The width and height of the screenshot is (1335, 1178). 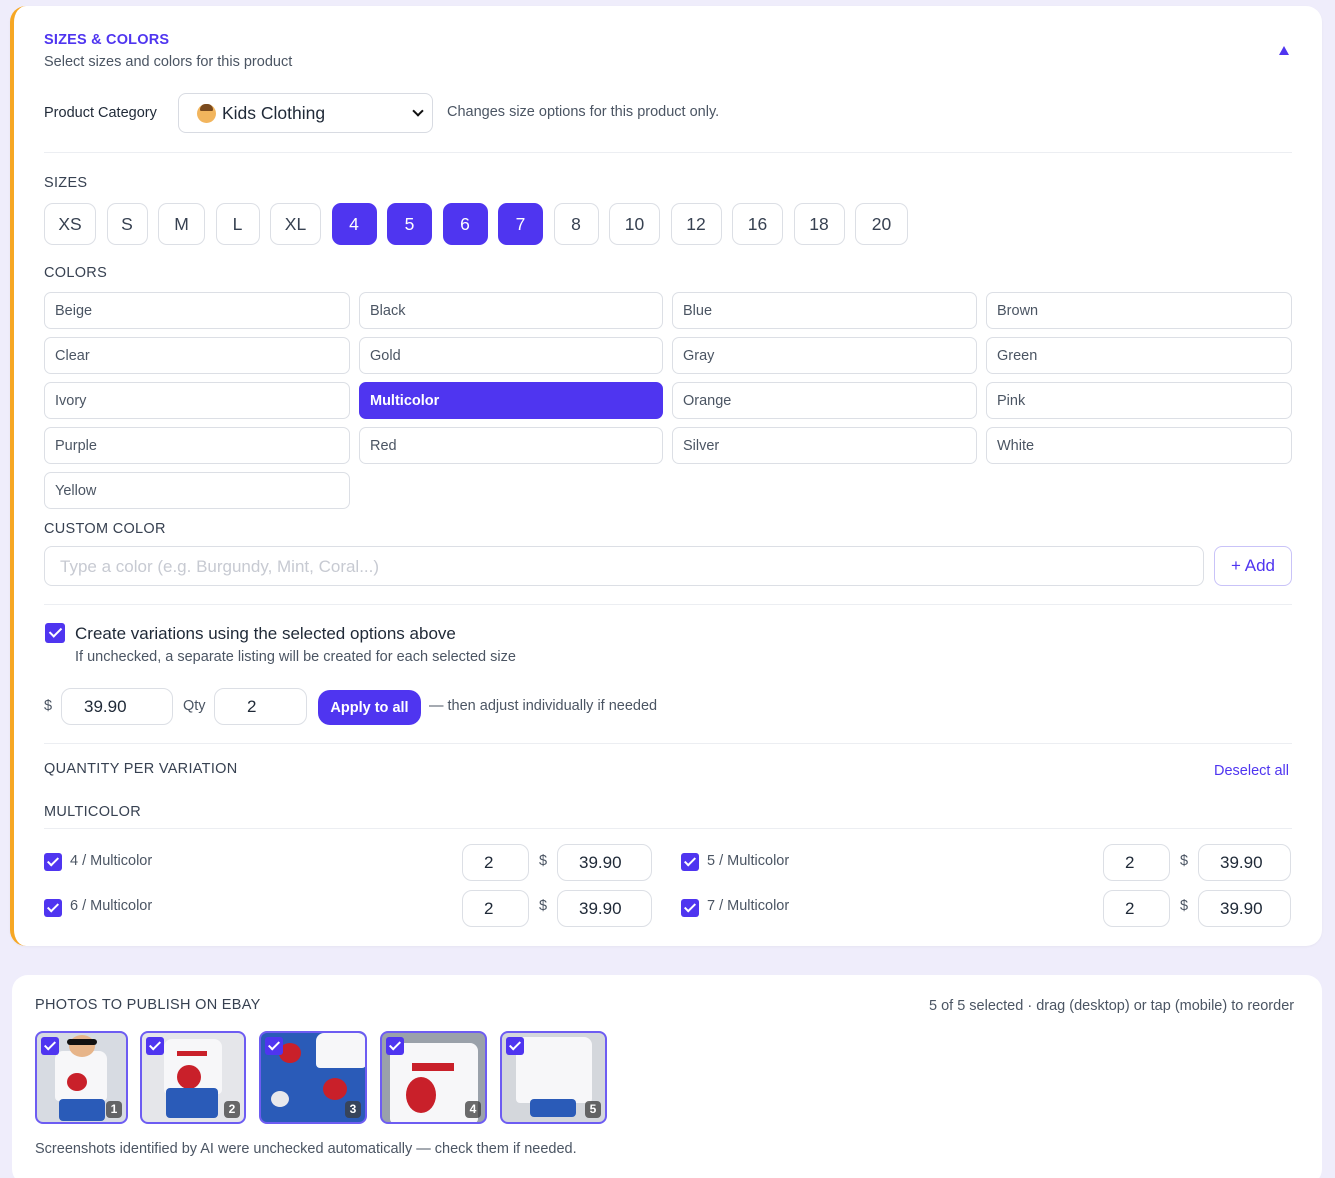 I want to click on section-subtitle: Select sizes and colors for this product, so click(x=168, y=62).